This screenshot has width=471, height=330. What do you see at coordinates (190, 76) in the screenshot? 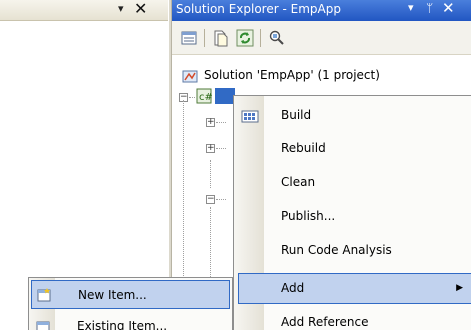
I see `solution-icon` at bounding box center [190, 76].